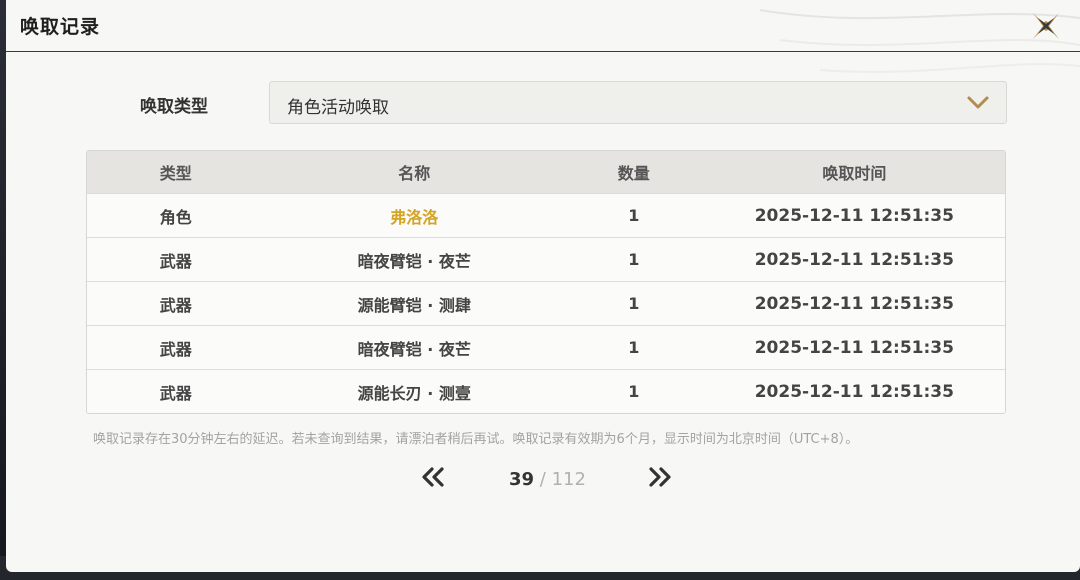 The width and height of the screenshot is (1080, 580). Describe the element at coordinates (338, 108) in the screenshot. I see `pull-type-selected-value: 角色活动唤取` at that location.